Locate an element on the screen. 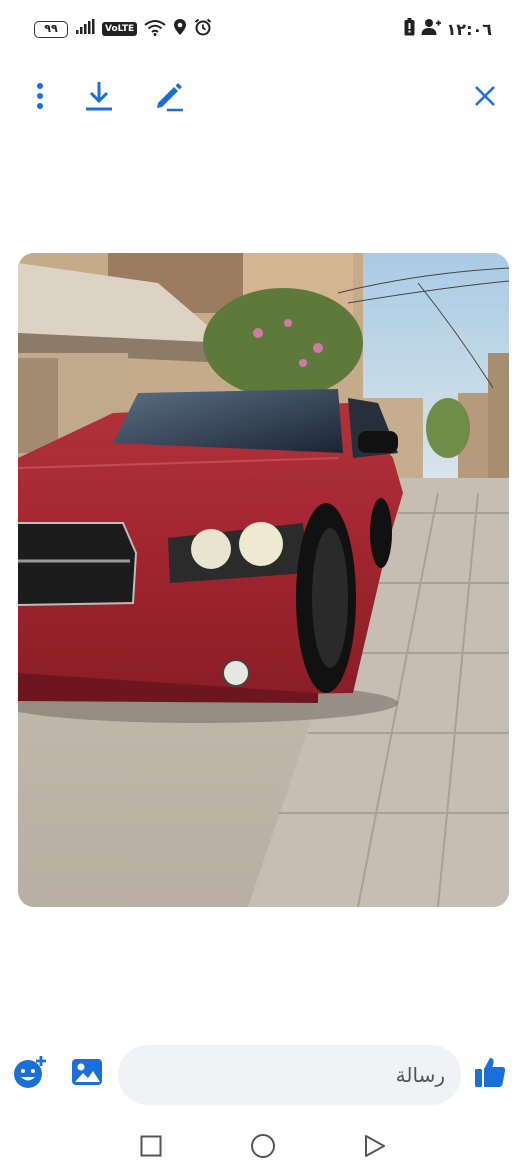  download-button is located at coordinates (99, 98).